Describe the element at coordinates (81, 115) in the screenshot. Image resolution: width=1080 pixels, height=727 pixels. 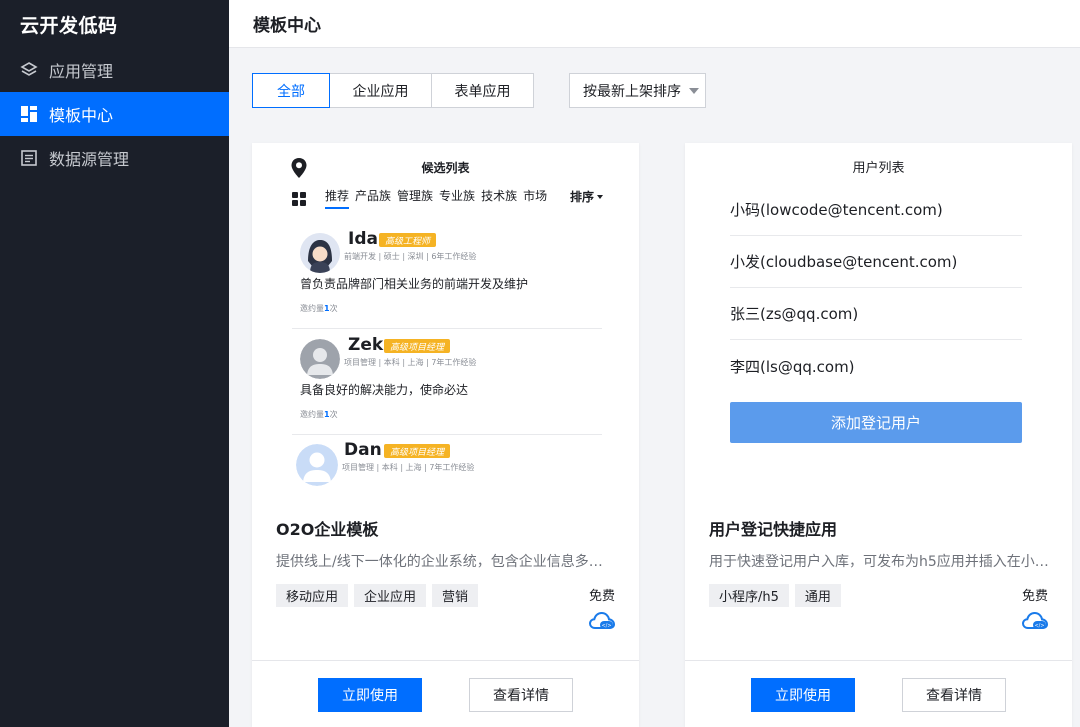
I see `sidebar-item-label: 模板中心` at that location.